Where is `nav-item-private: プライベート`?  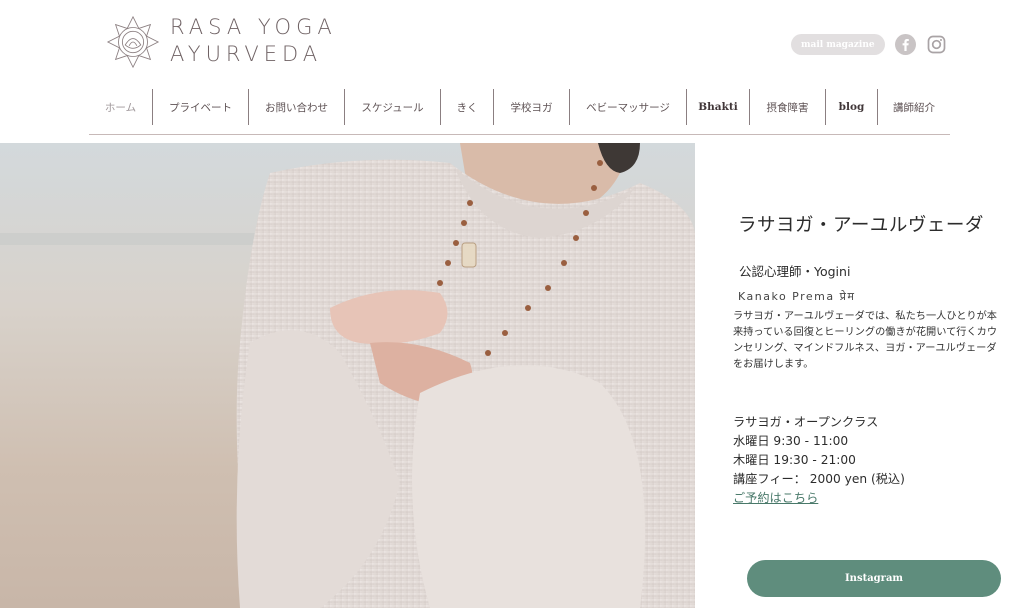
nav-item-private: プライベート is located at coordinates (201, 107).